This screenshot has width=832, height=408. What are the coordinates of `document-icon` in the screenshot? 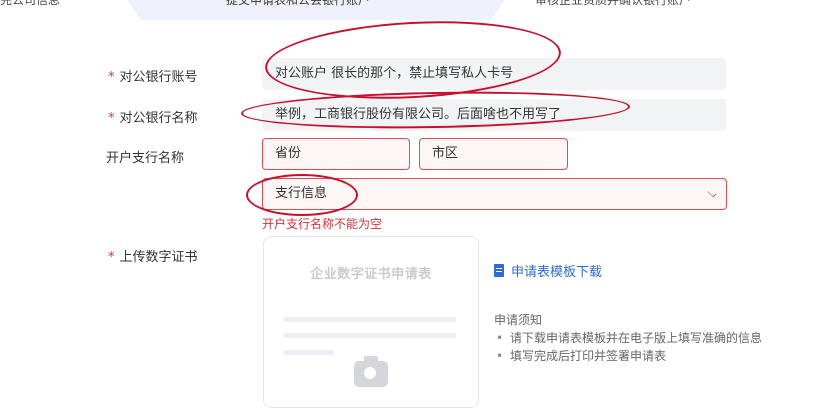 It's located at (499, 270).